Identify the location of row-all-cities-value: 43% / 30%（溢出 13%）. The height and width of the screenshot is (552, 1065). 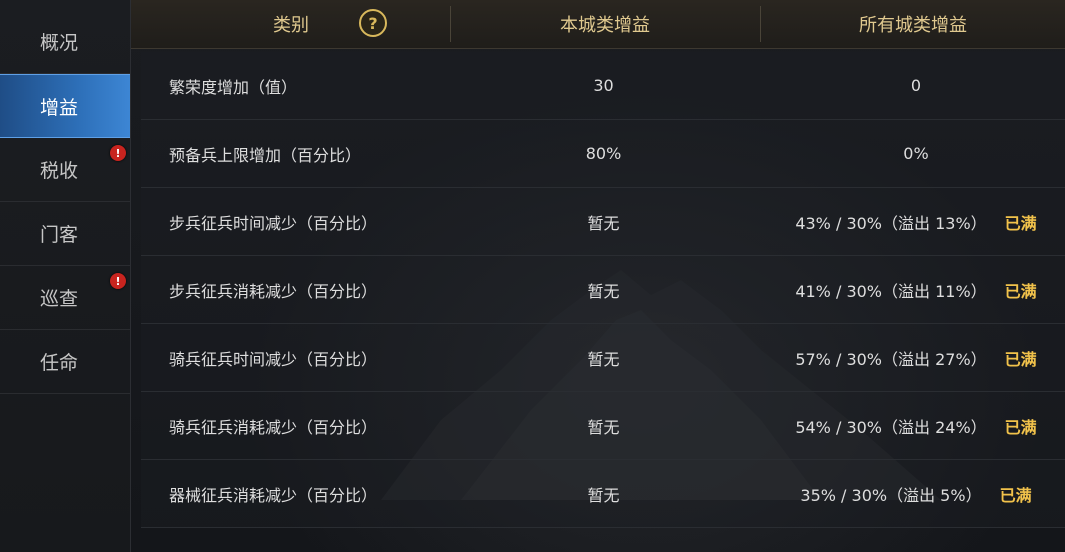
(891, 223).